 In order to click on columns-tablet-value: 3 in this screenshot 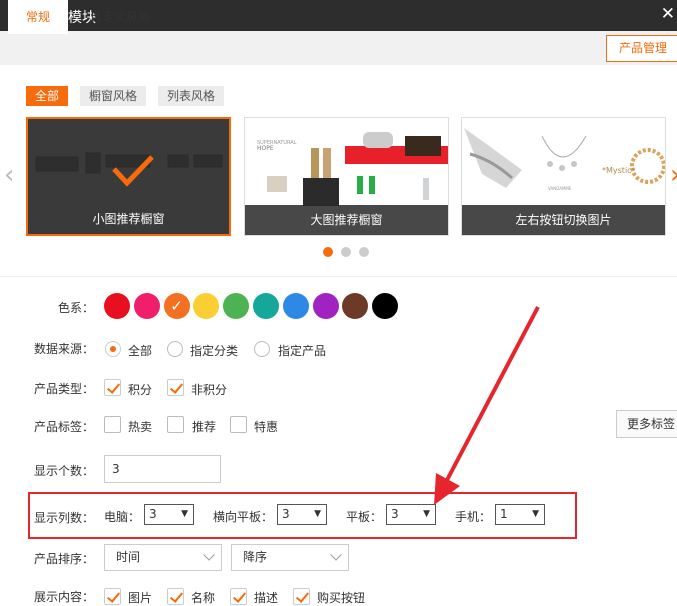, I will do `click(395, 514)`.